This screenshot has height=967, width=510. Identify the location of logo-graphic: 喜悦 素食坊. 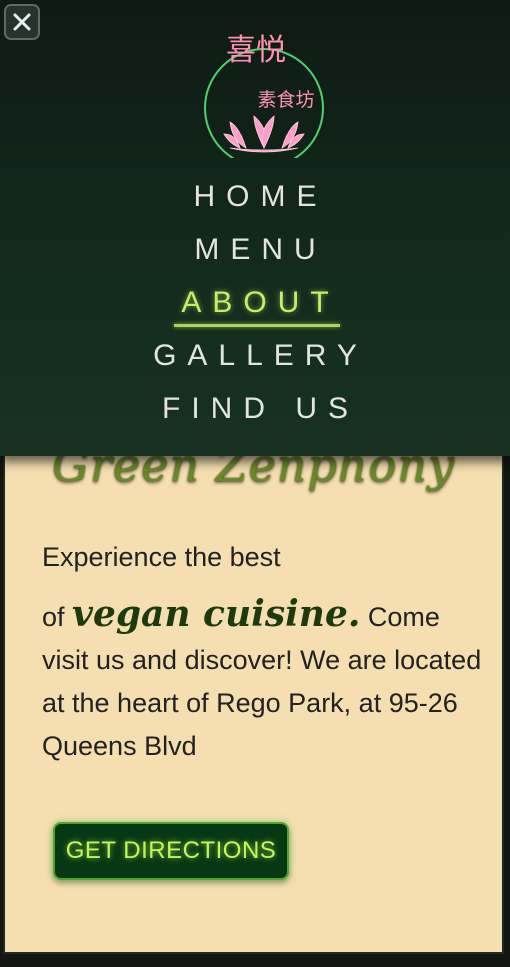
(264, 100).